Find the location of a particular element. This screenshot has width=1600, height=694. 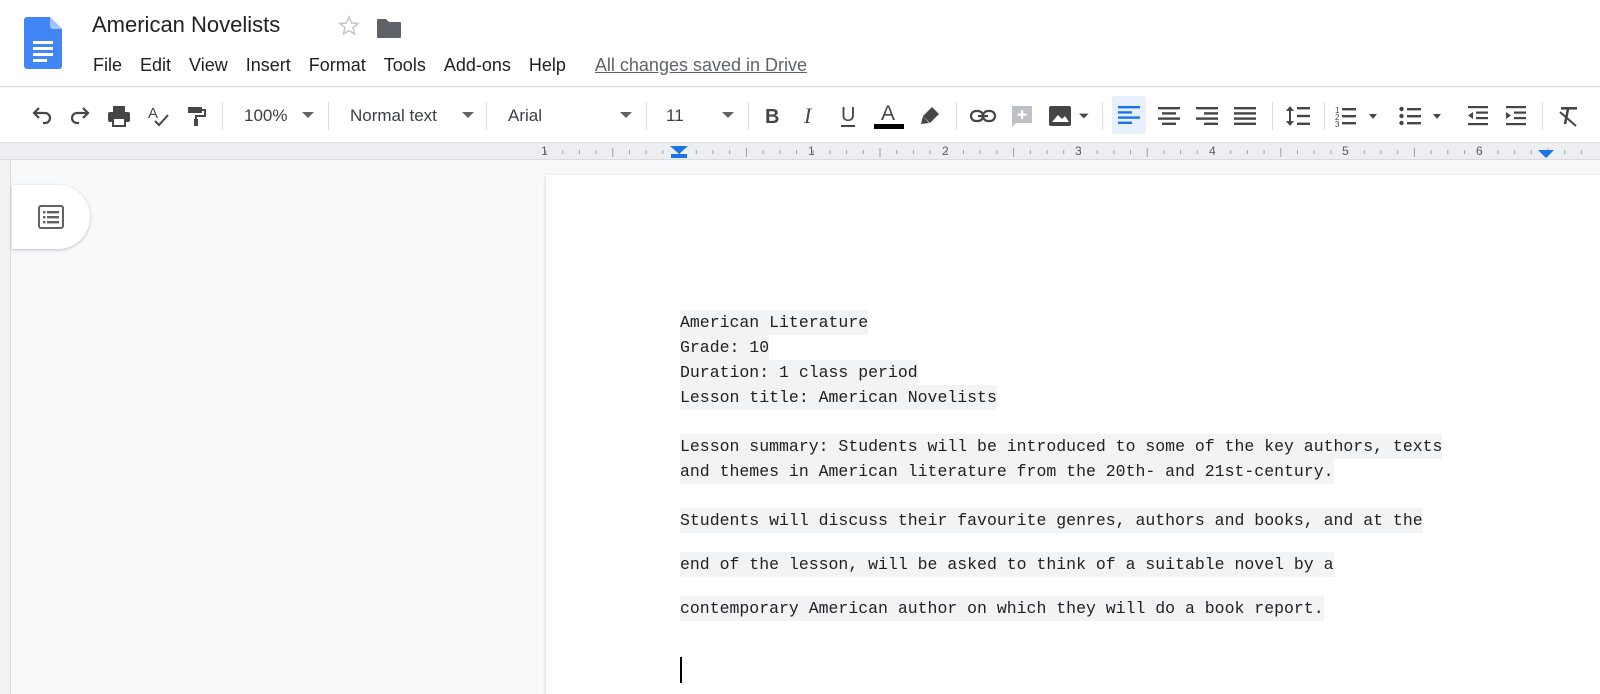

svg-text: U is located at coordinates (848, 115).